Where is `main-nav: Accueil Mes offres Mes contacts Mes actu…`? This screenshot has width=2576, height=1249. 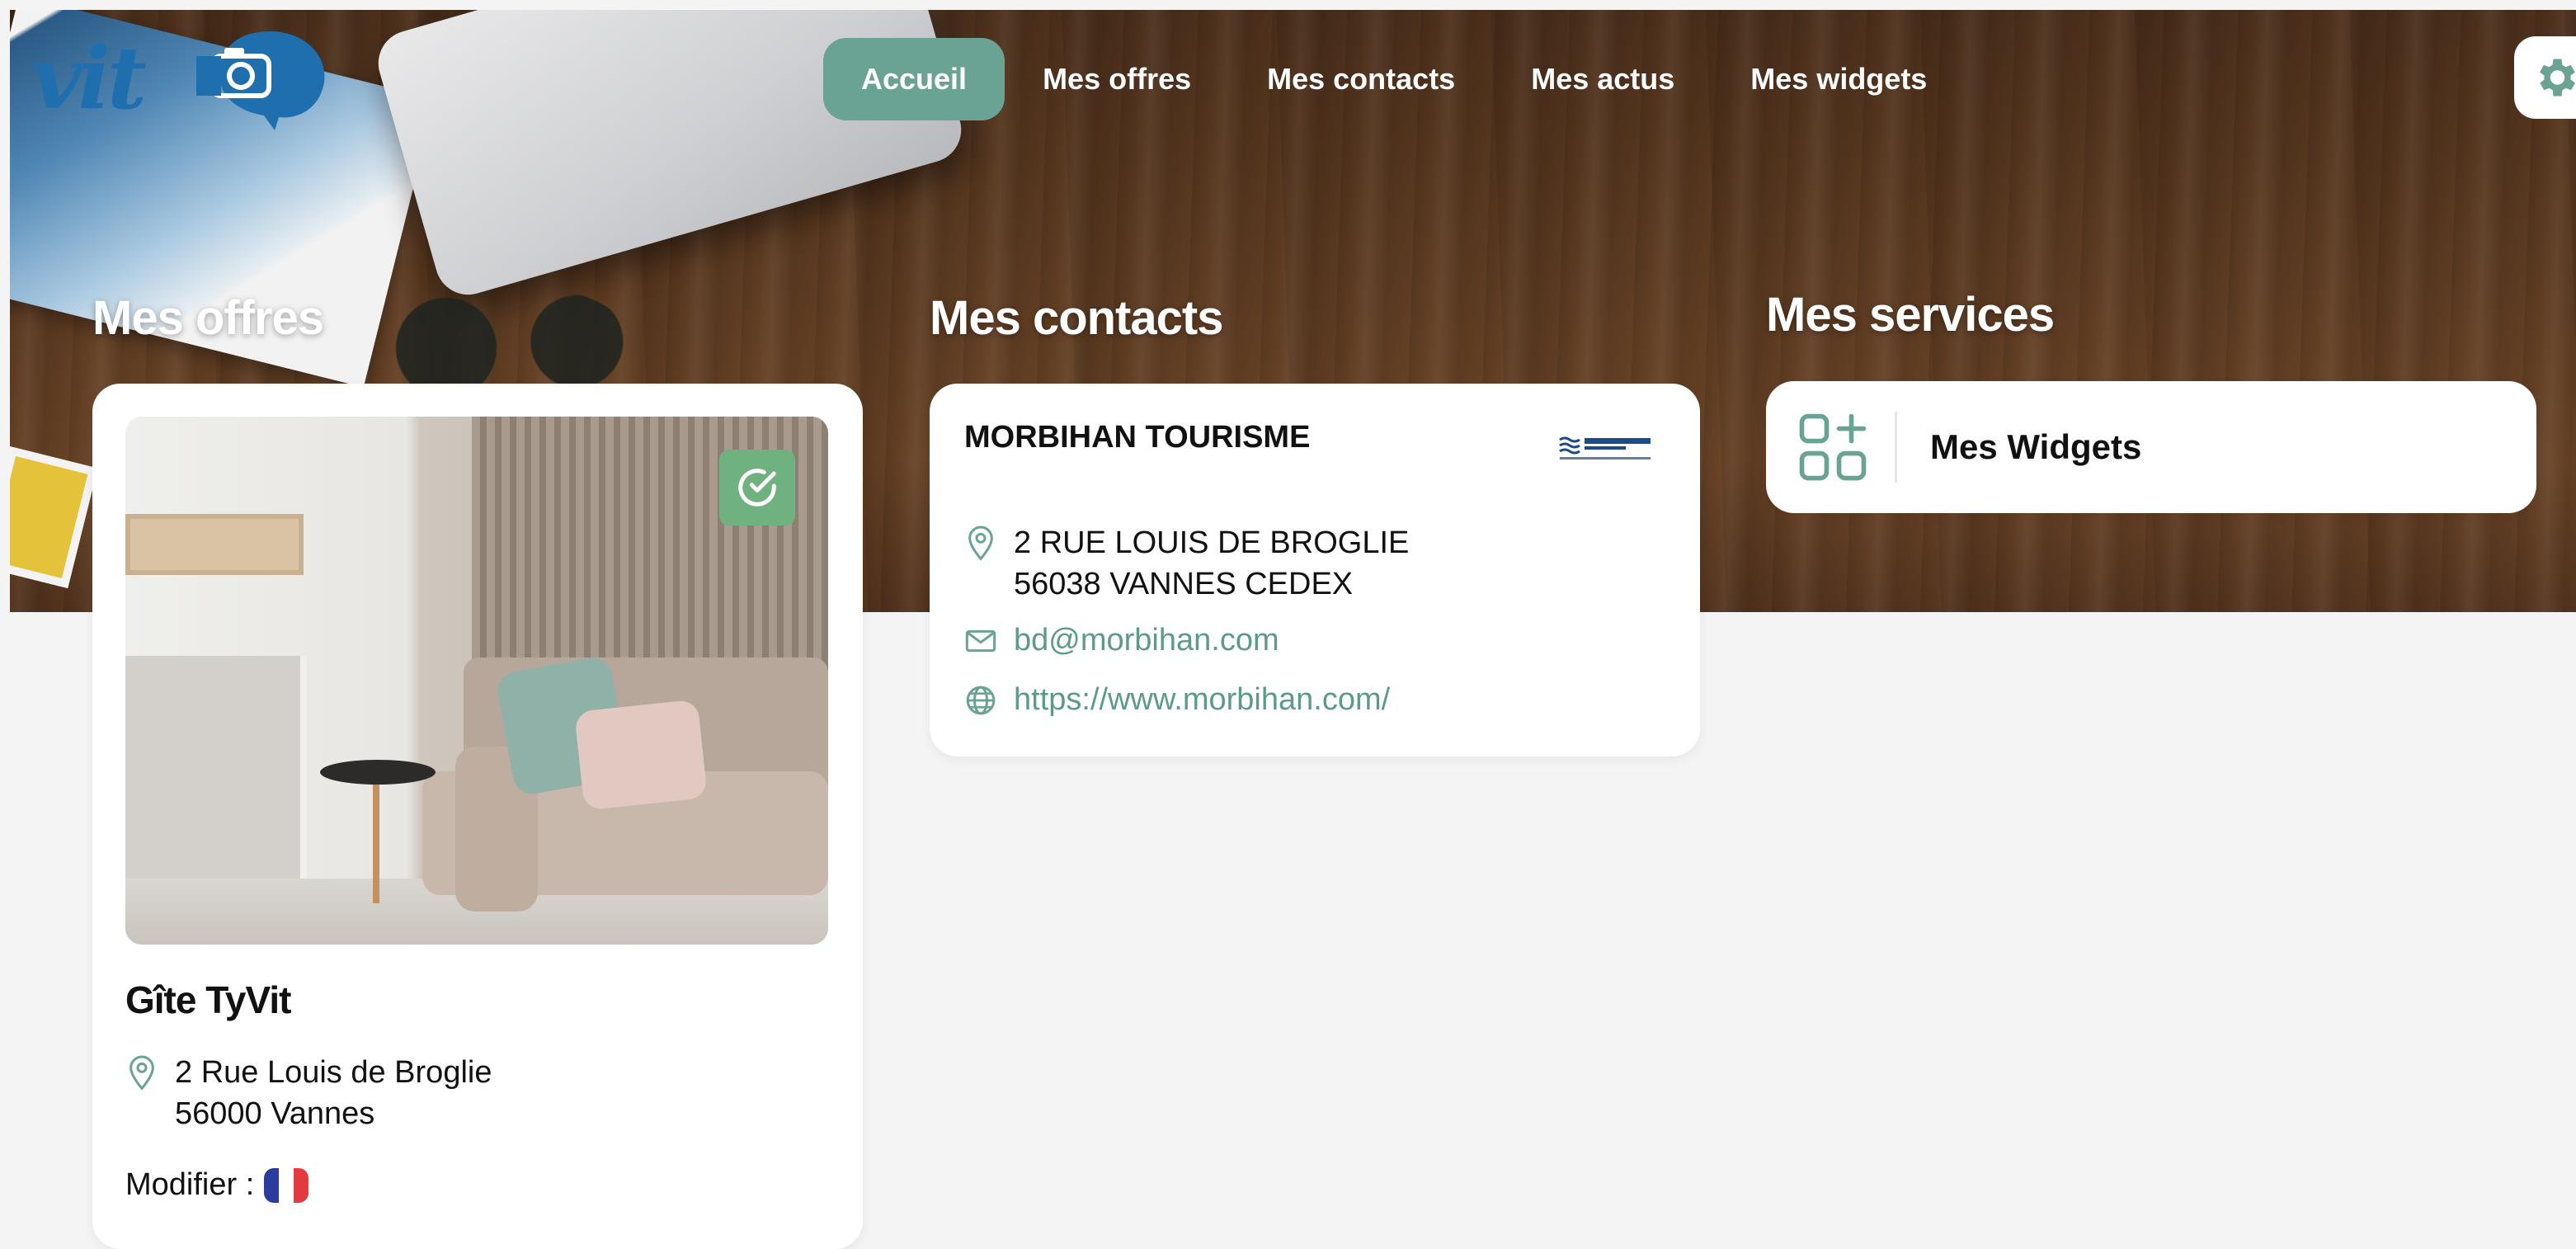 main-nav: Accueil Mes offres Mes contacts Mes actu… is located at coordinates (1394, 79).